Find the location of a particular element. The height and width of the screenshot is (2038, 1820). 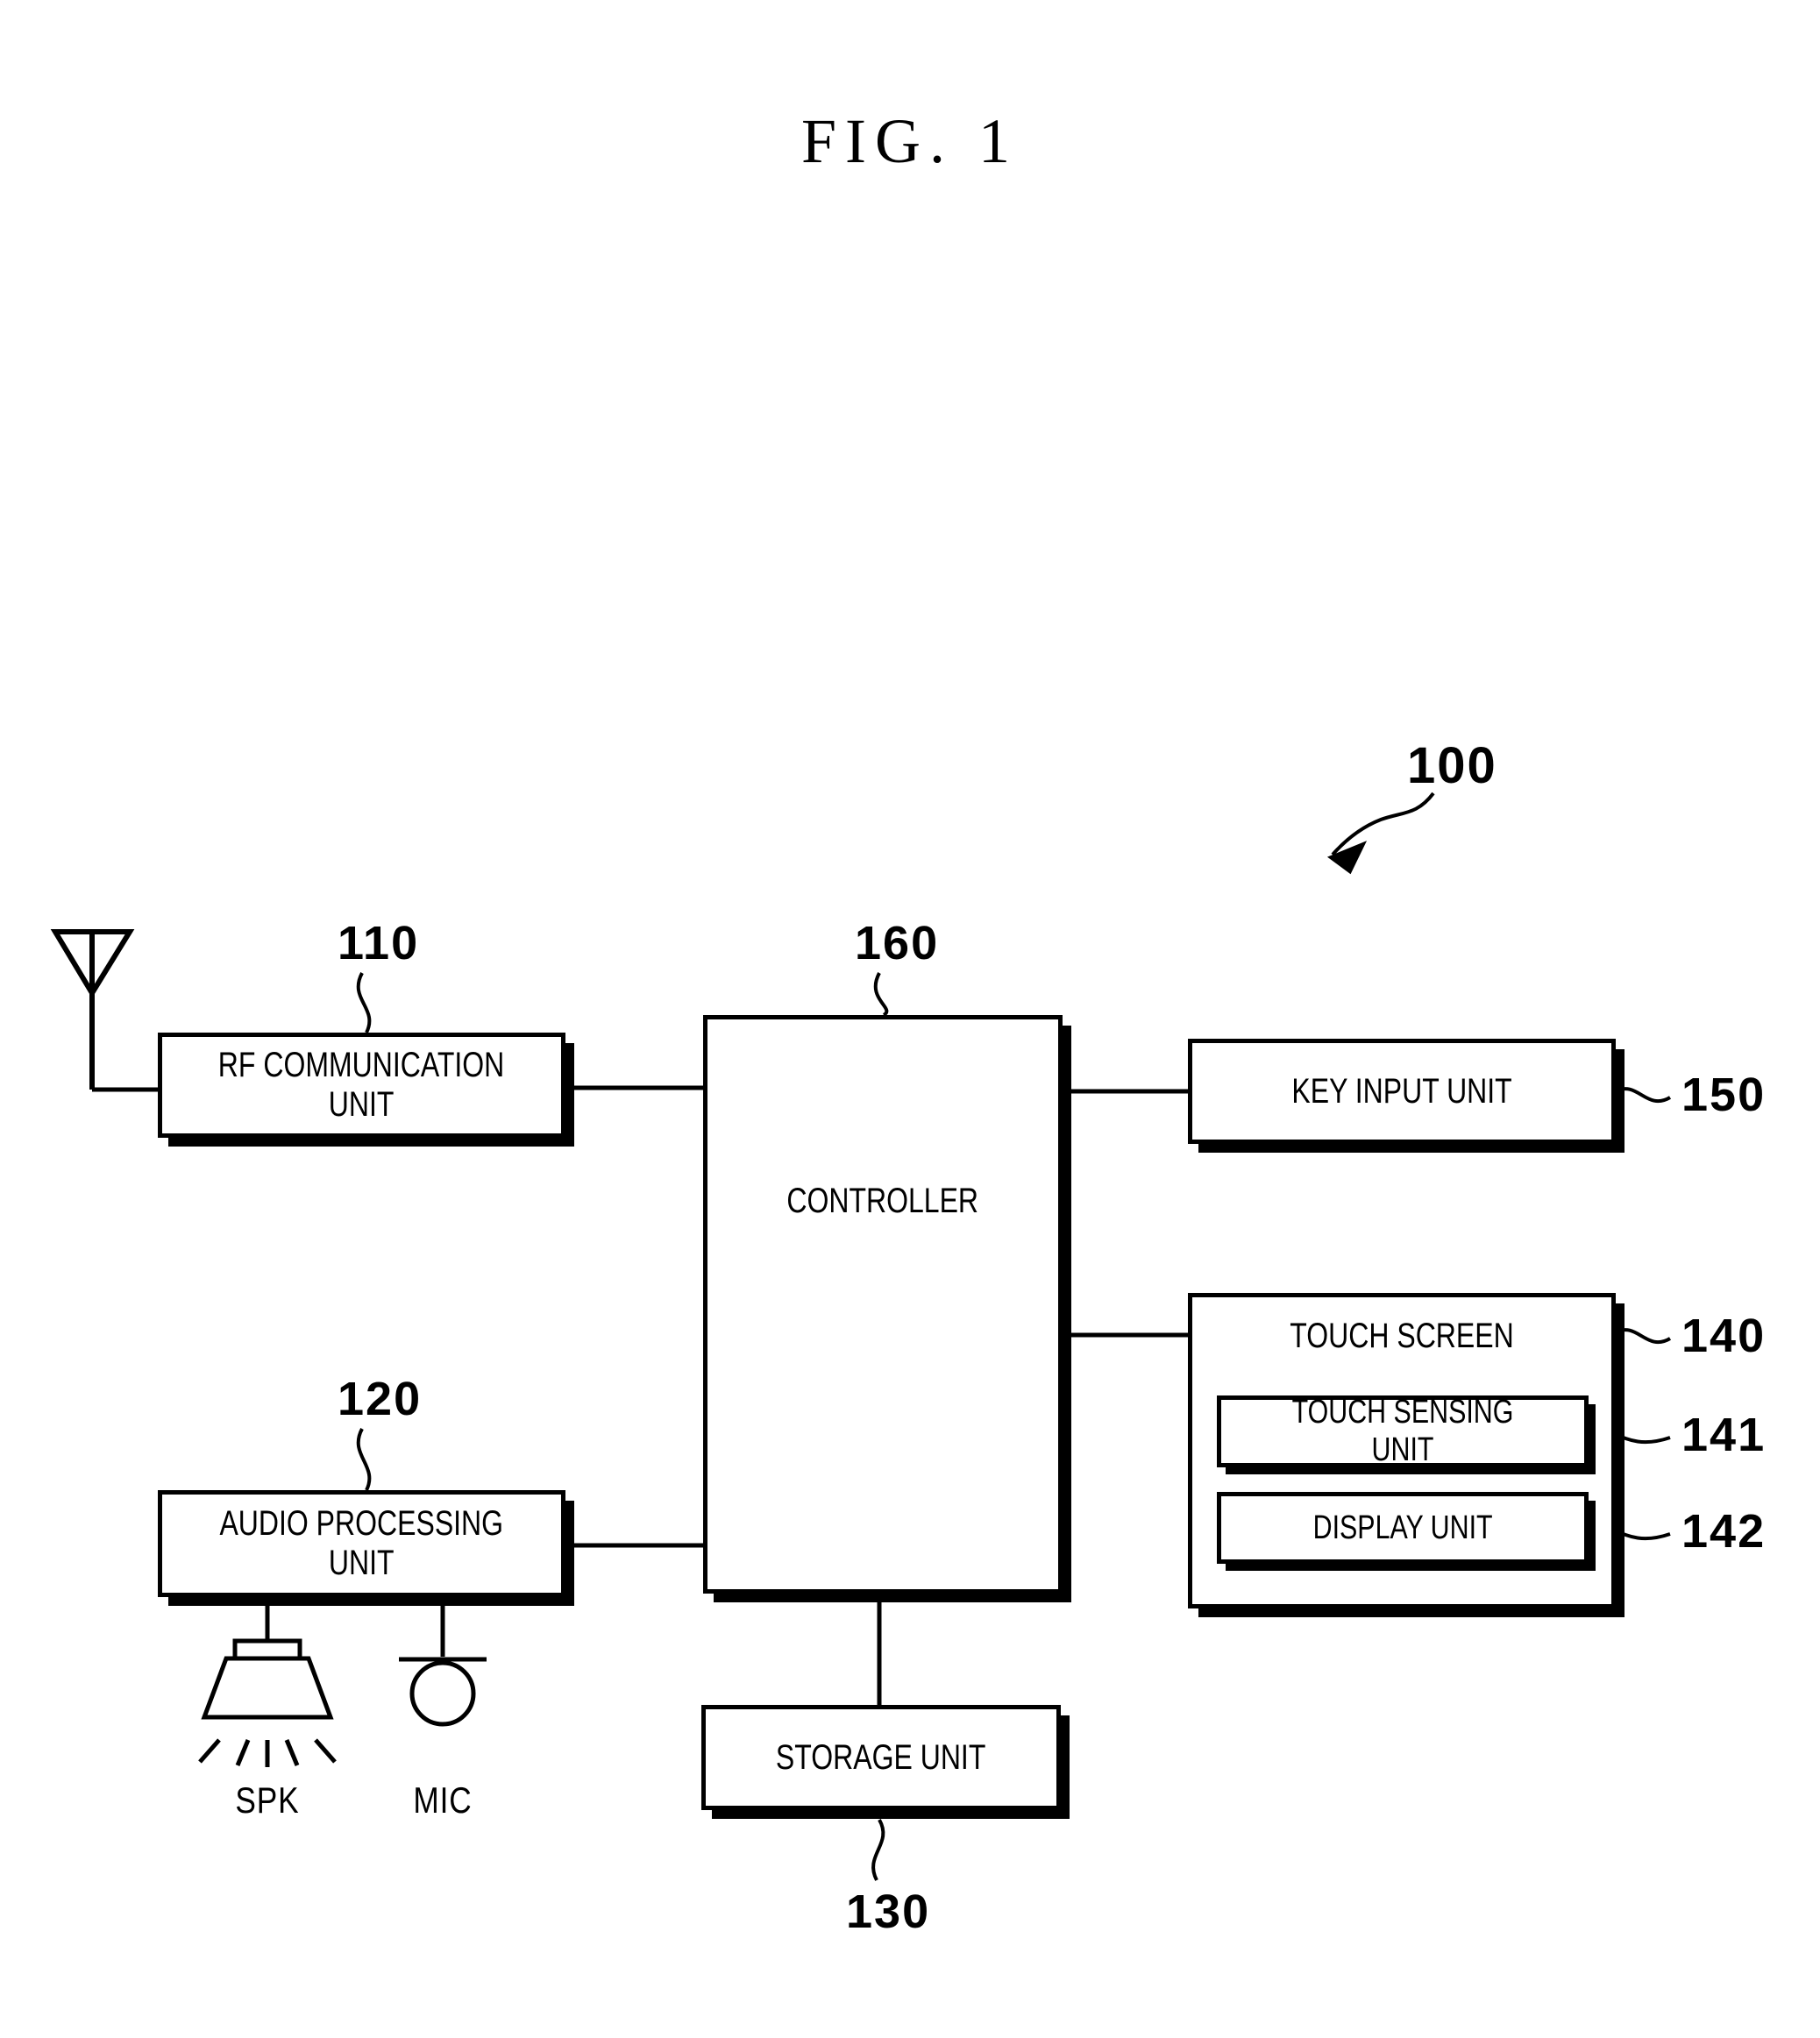

block-audio-processing-unit-label: AUDIO PROCESSING UNIT is located at coordinates (361, 1543).